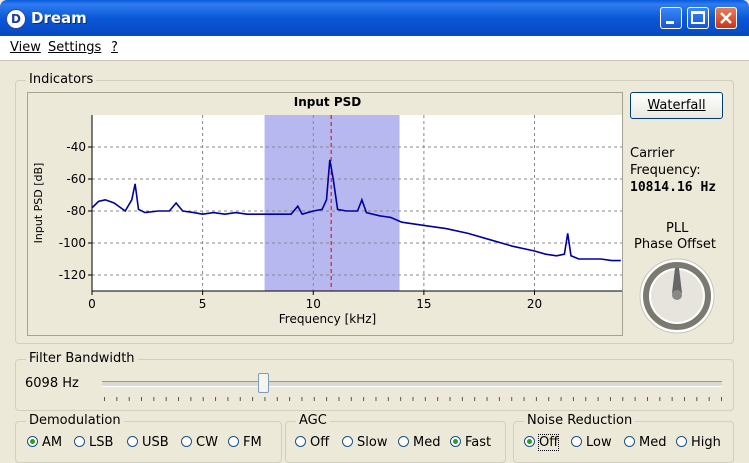 Image resolution: width=749 pixels, height=463 pixels. What do you see at coordinates (576, 441) in the screenshot?
I see `radio-nr-low-dot` at bounding box center [576, 441].